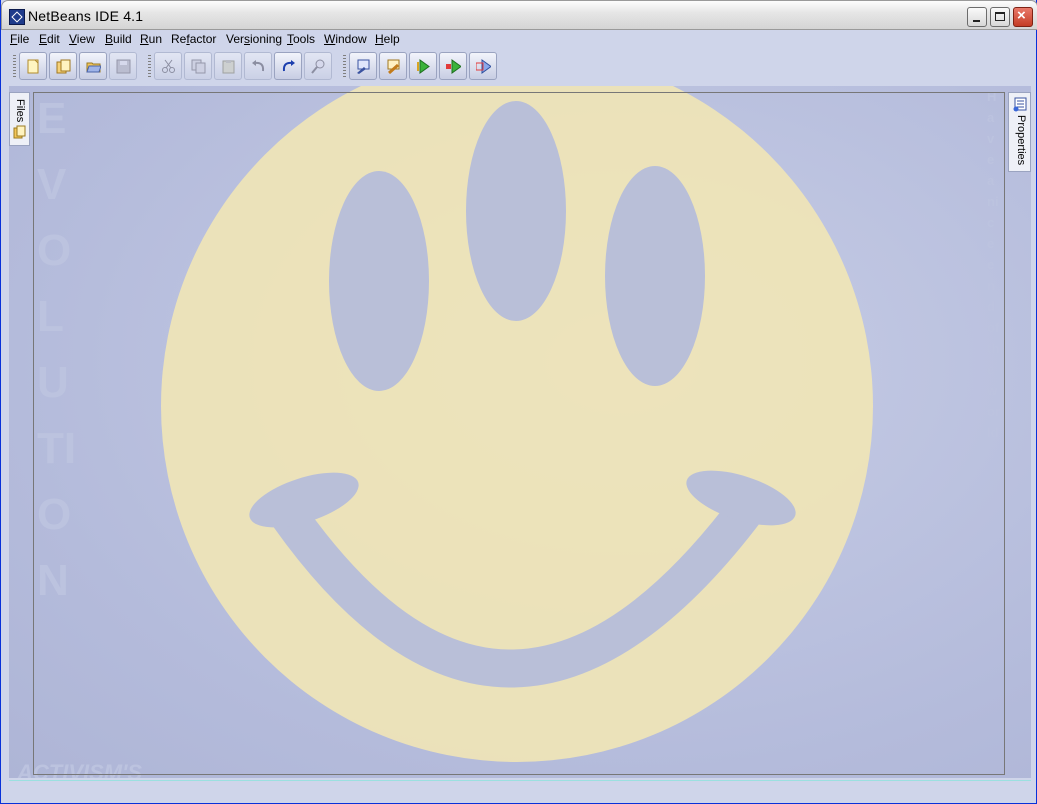 The width and height of the screenshot is (1037, 804). Describe the element at coordinates (520, 790) in the screenshot. I see `status-bar` at that location.